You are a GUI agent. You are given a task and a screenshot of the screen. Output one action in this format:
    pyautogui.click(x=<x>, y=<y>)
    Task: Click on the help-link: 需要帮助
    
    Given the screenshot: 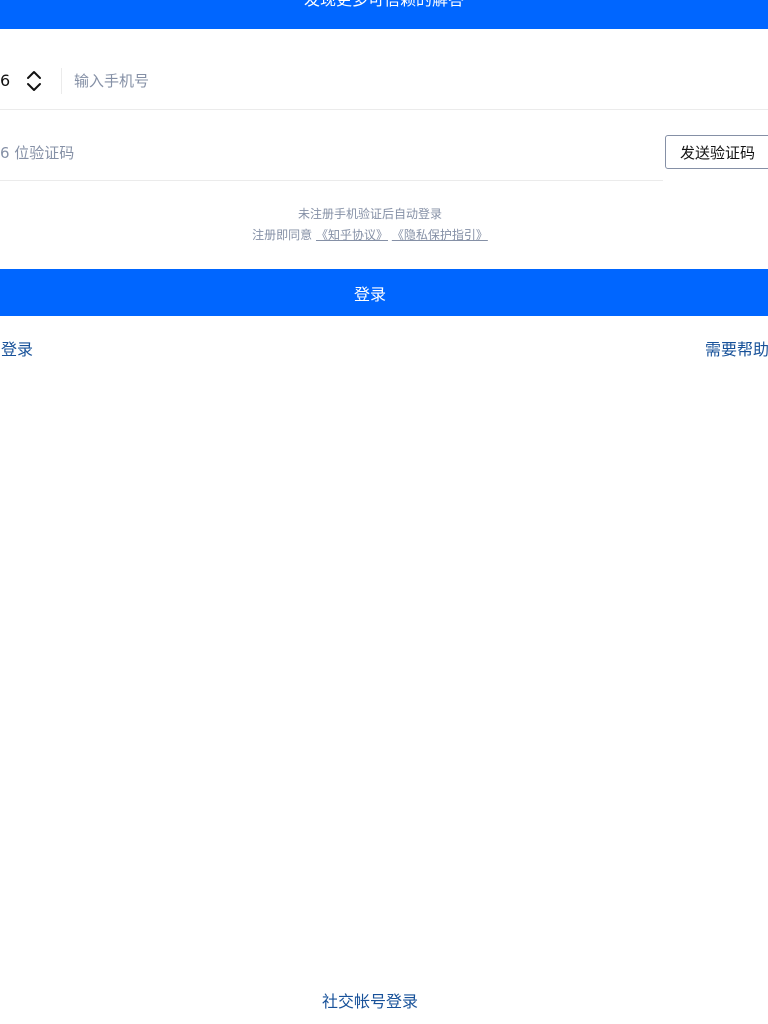 What is the action you would take?
    pyautogui.click(x=736, y=350)
    